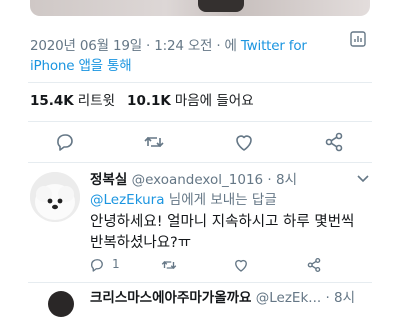 The height and width of the screenshot is (317, 400). What do you see at coordinates (81, 66) in the screenshot?
I see `tweet-source-link-cont: iPhone 앱을 통해` at bounding box center [81, 66].